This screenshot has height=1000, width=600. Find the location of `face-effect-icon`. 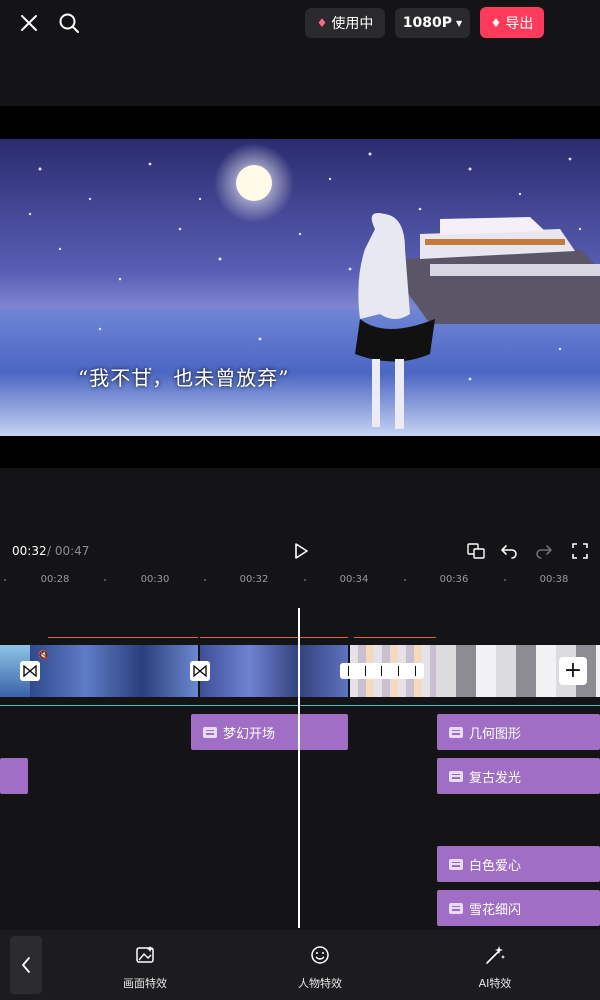

face-effect-icon is located at coordinates (320, 956).